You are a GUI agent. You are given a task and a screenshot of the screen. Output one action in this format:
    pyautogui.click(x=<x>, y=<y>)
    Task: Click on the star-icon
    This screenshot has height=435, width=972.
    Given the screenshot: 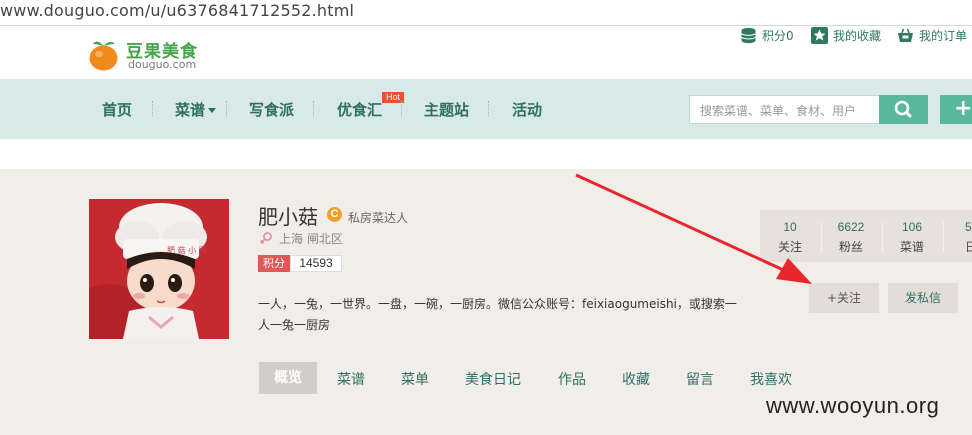 What is the action you would take?
    pyautogui.click(x=819, y=35)
    